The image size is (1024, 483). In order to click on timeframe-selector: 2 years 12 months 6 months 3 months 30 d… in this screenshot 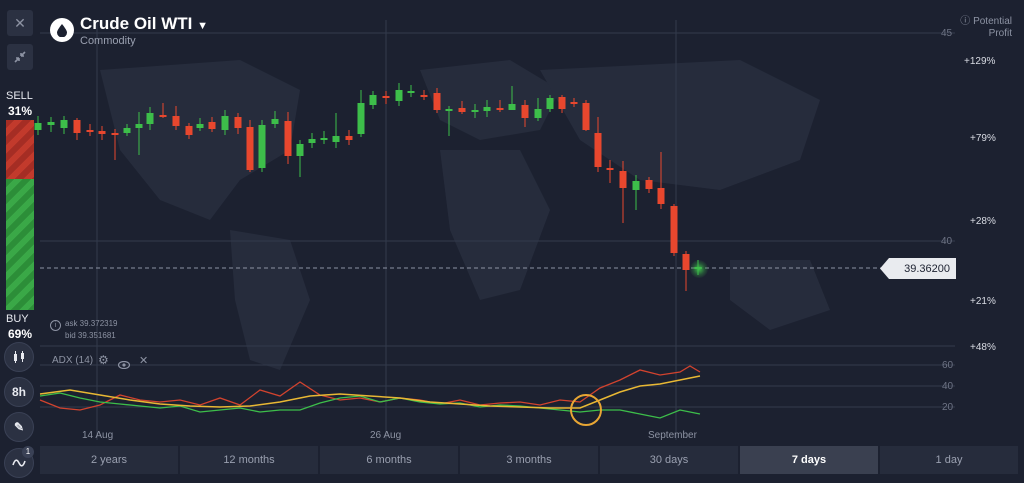, I will do `click(530, 460)`.